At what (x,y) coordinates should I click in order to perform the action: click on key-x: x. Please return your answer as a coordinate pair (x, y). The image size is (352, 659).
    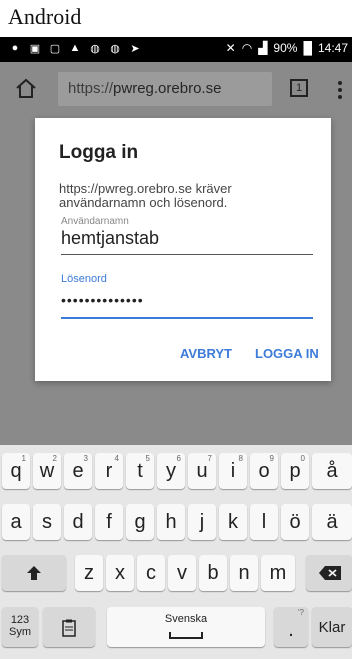
    Looking at the image, I should click on (120, 573).